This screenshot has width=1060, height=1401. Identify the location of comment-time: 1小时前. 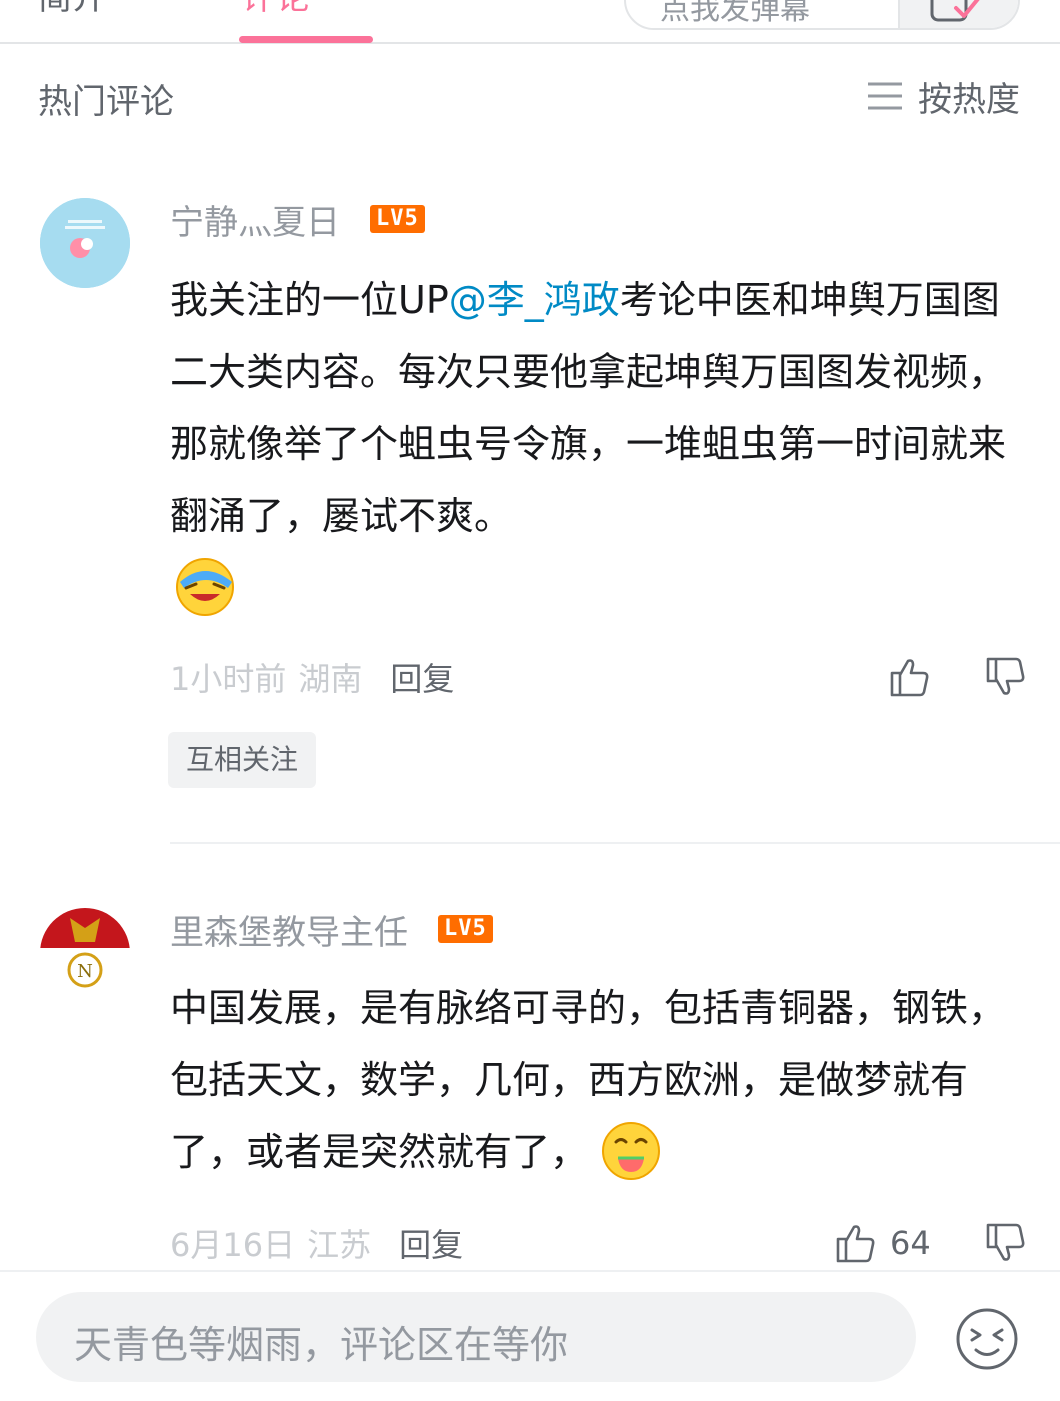
(228, 679).